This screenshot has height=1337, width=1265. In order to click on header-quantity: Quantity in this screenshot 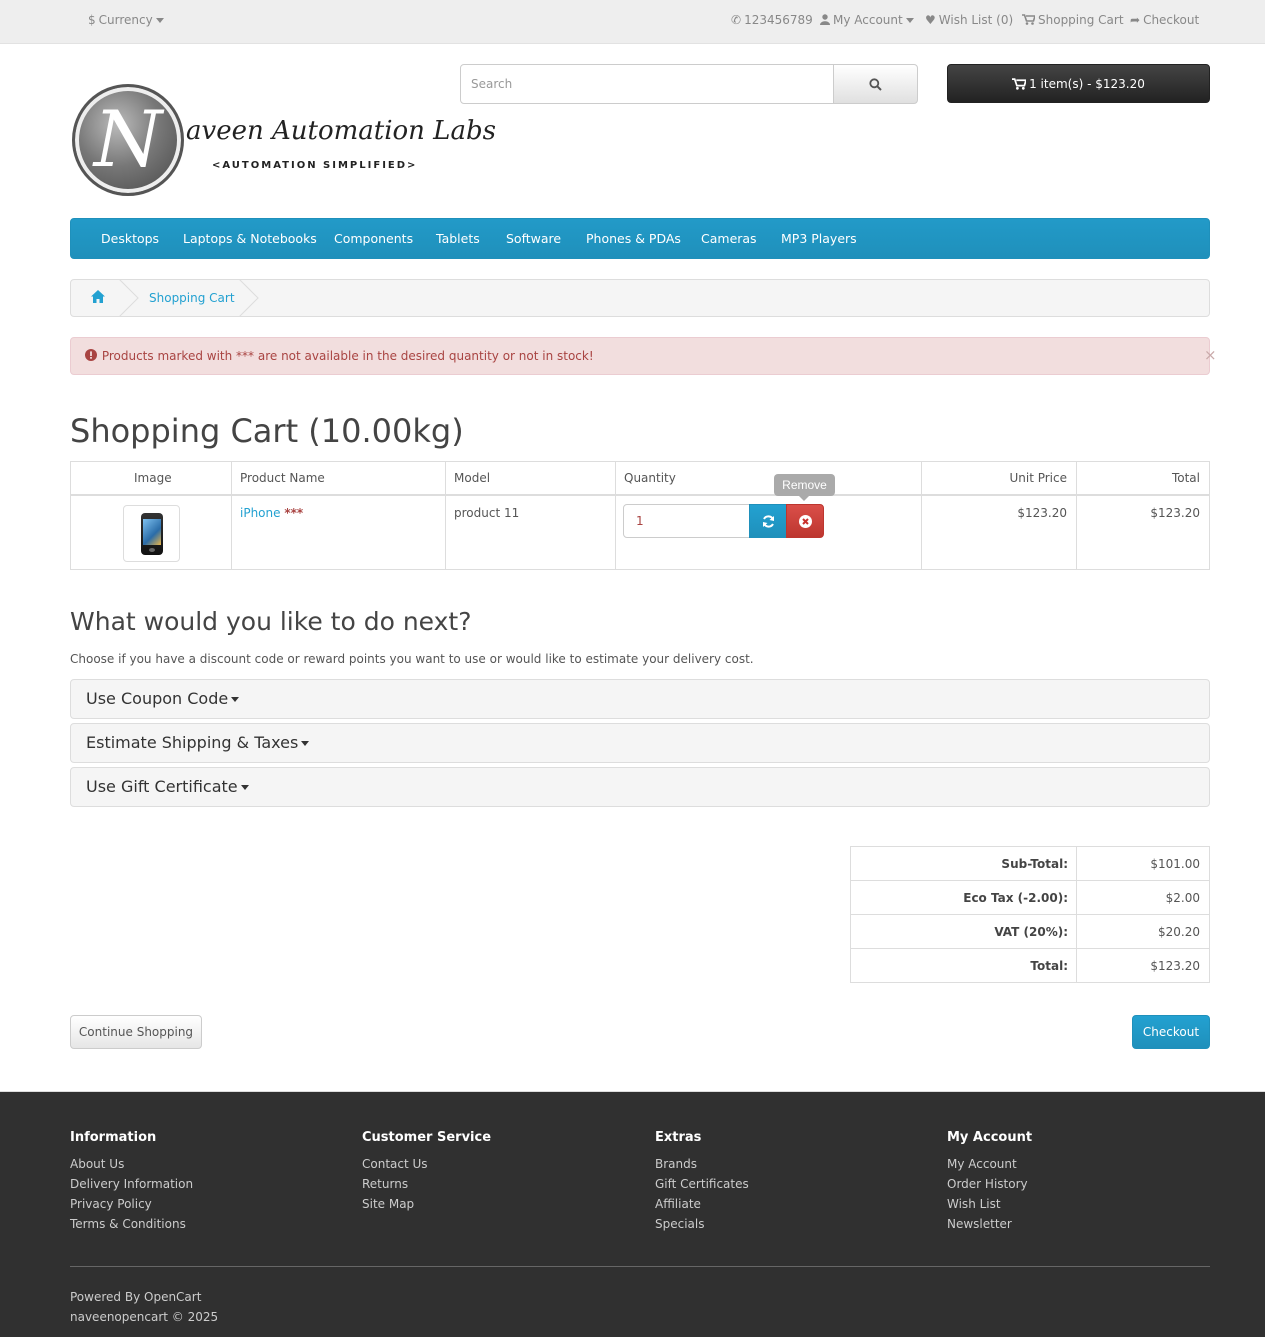, I will do `click(650, 478)`.